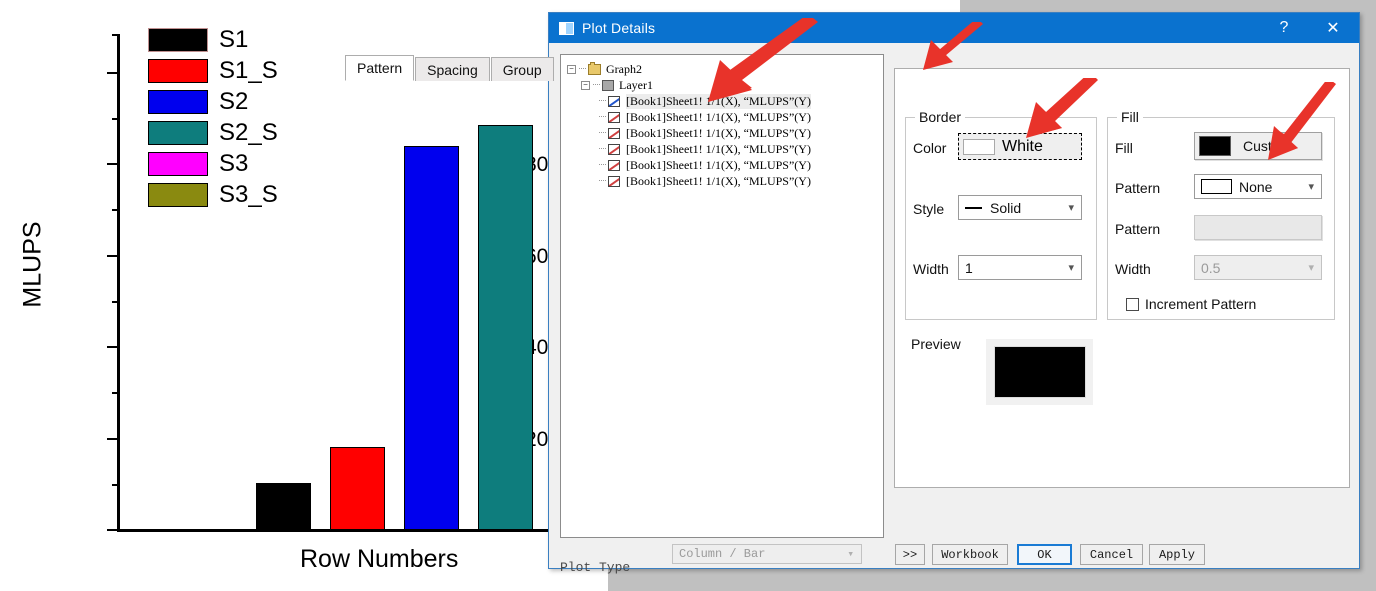 The width and height of the screenshot is (1376, 591). What do you see at coordinates (936, 344) in the screenshot?
I see `preview-label: Preview` at bounding box center [936, 344].